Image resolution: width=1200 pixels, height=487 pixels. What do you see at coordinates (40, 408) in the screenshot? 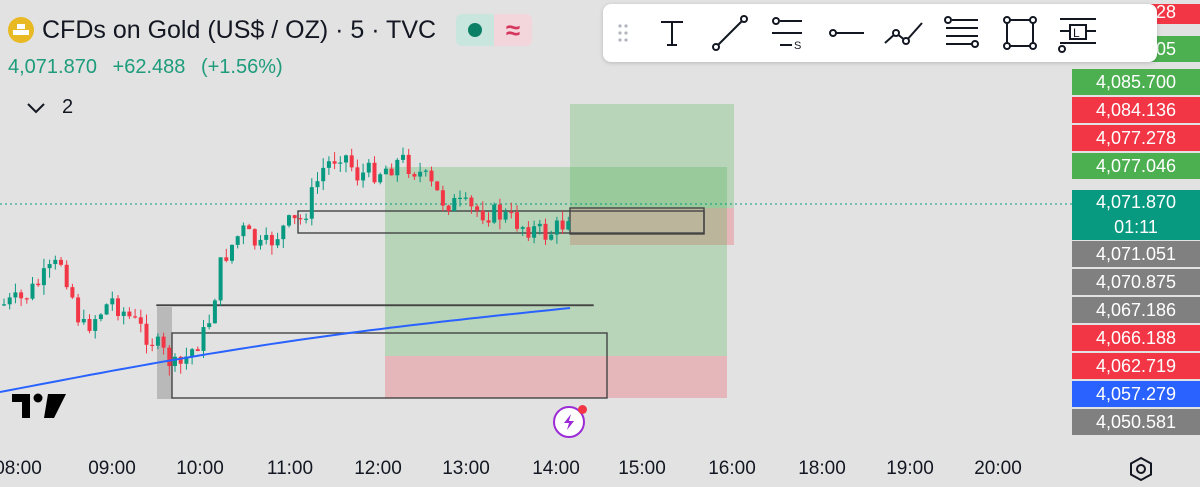
I see `tradingview-logo` at bounding box center [40, 408].